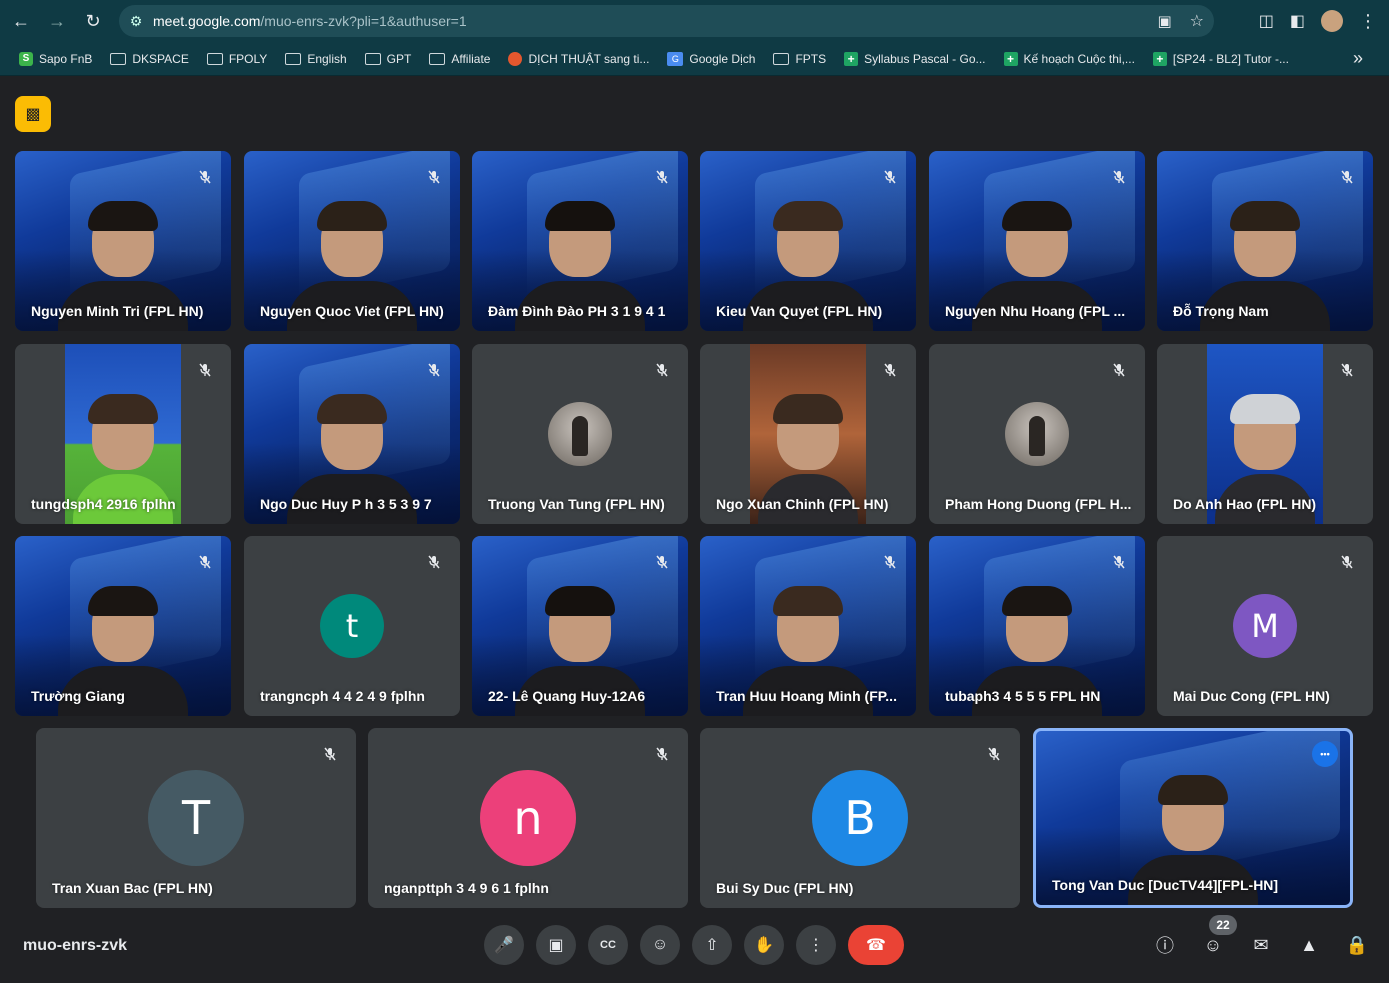 Image resolution: width=1389 pixels, height=983 pixels. Describe the element at coordinates (576, 504) in the screenshot. I see `participant-name: Truong Van Tung (FPL HN)` at that location.